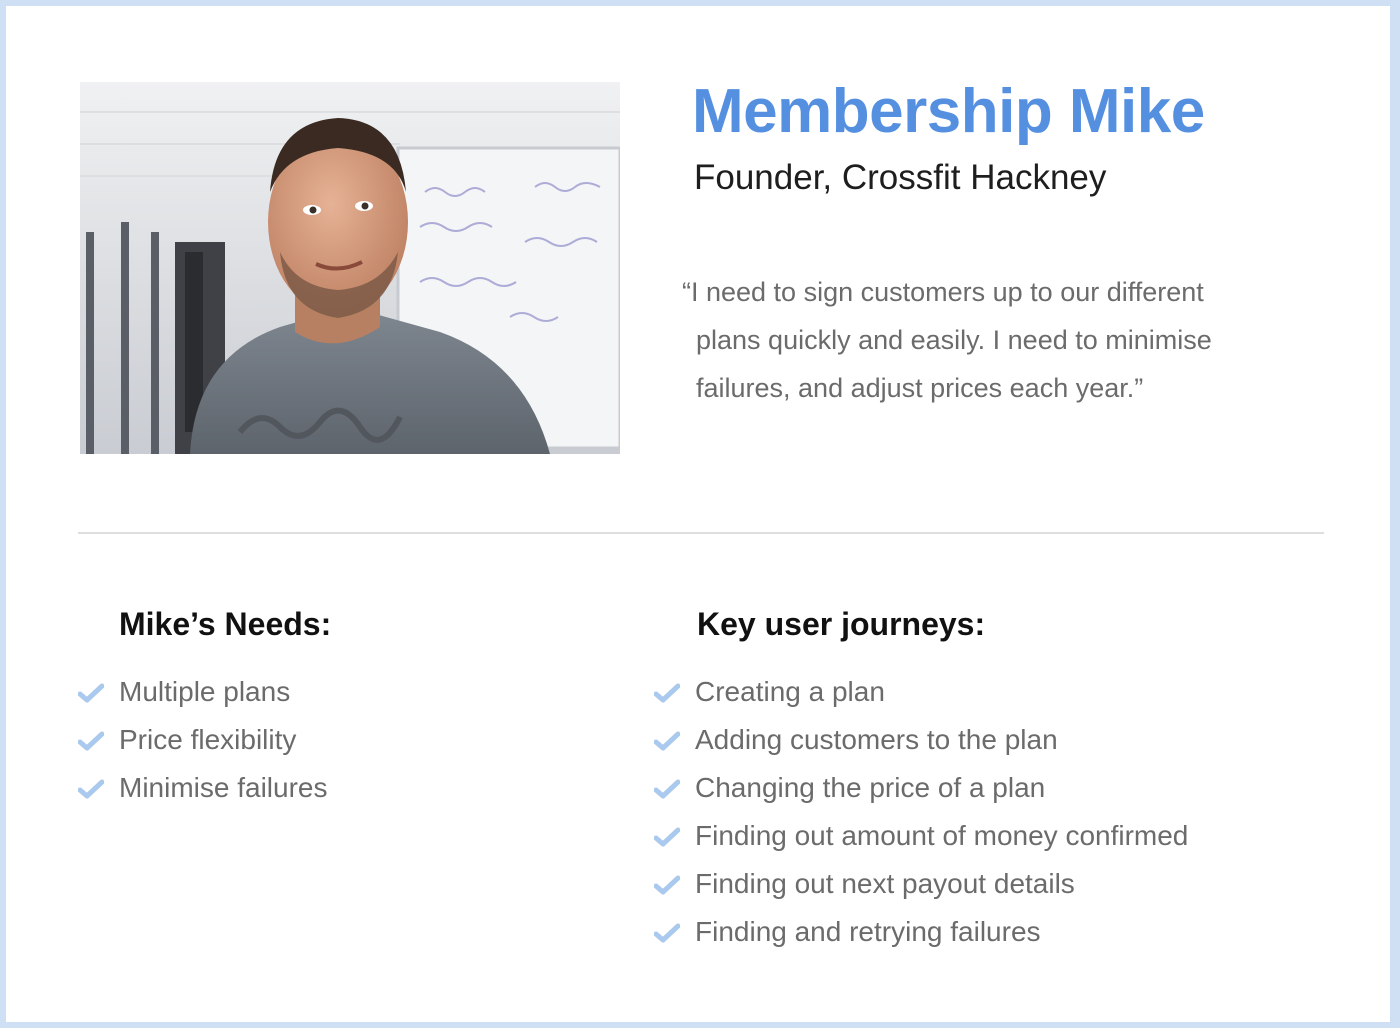 The width and height of the screenshot is (1400, 1028). I want to click on journeys-heading: Key user journeys:, so click(841, 624).